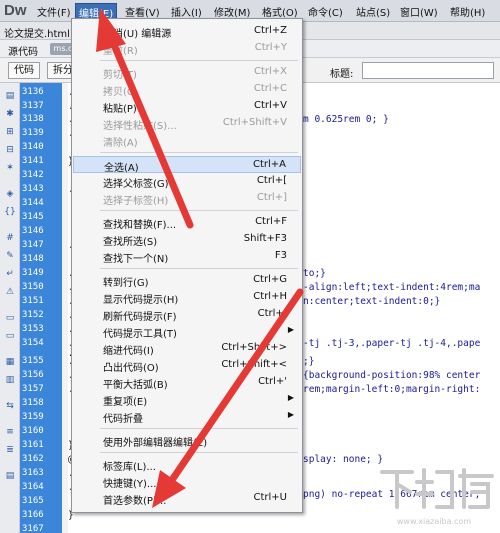 Image resolution: width=500 pixels, height=533 pixels. I want to click on menu-item-label: 代码提示工具(T), so click(140, 334).